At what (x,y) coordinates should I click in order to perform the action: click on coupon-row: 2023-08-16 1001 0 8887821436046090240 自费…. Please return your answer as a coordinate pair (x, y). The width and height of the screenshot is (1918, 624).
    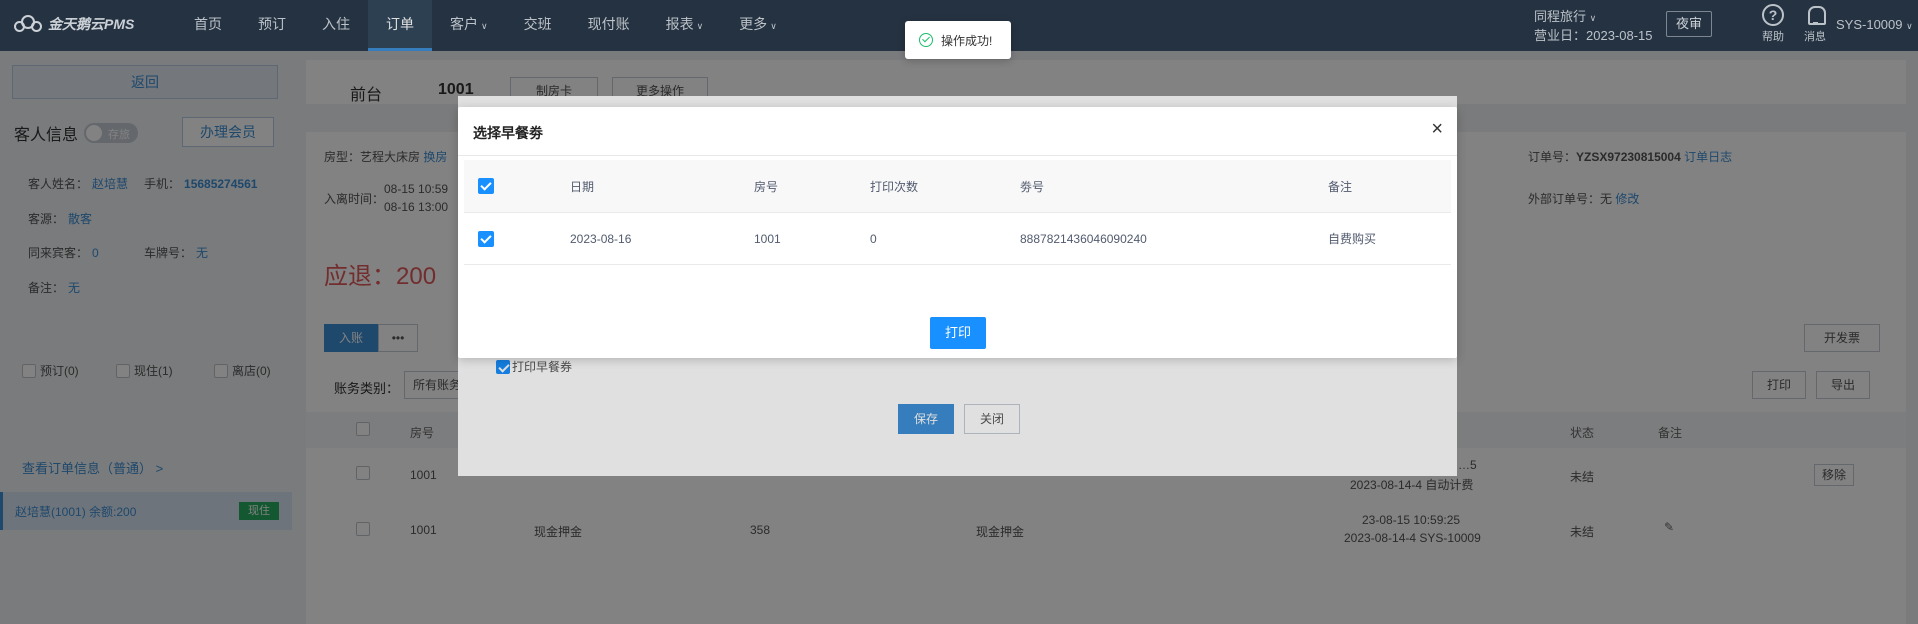
    Looking at the image, I should click on (957, 239).